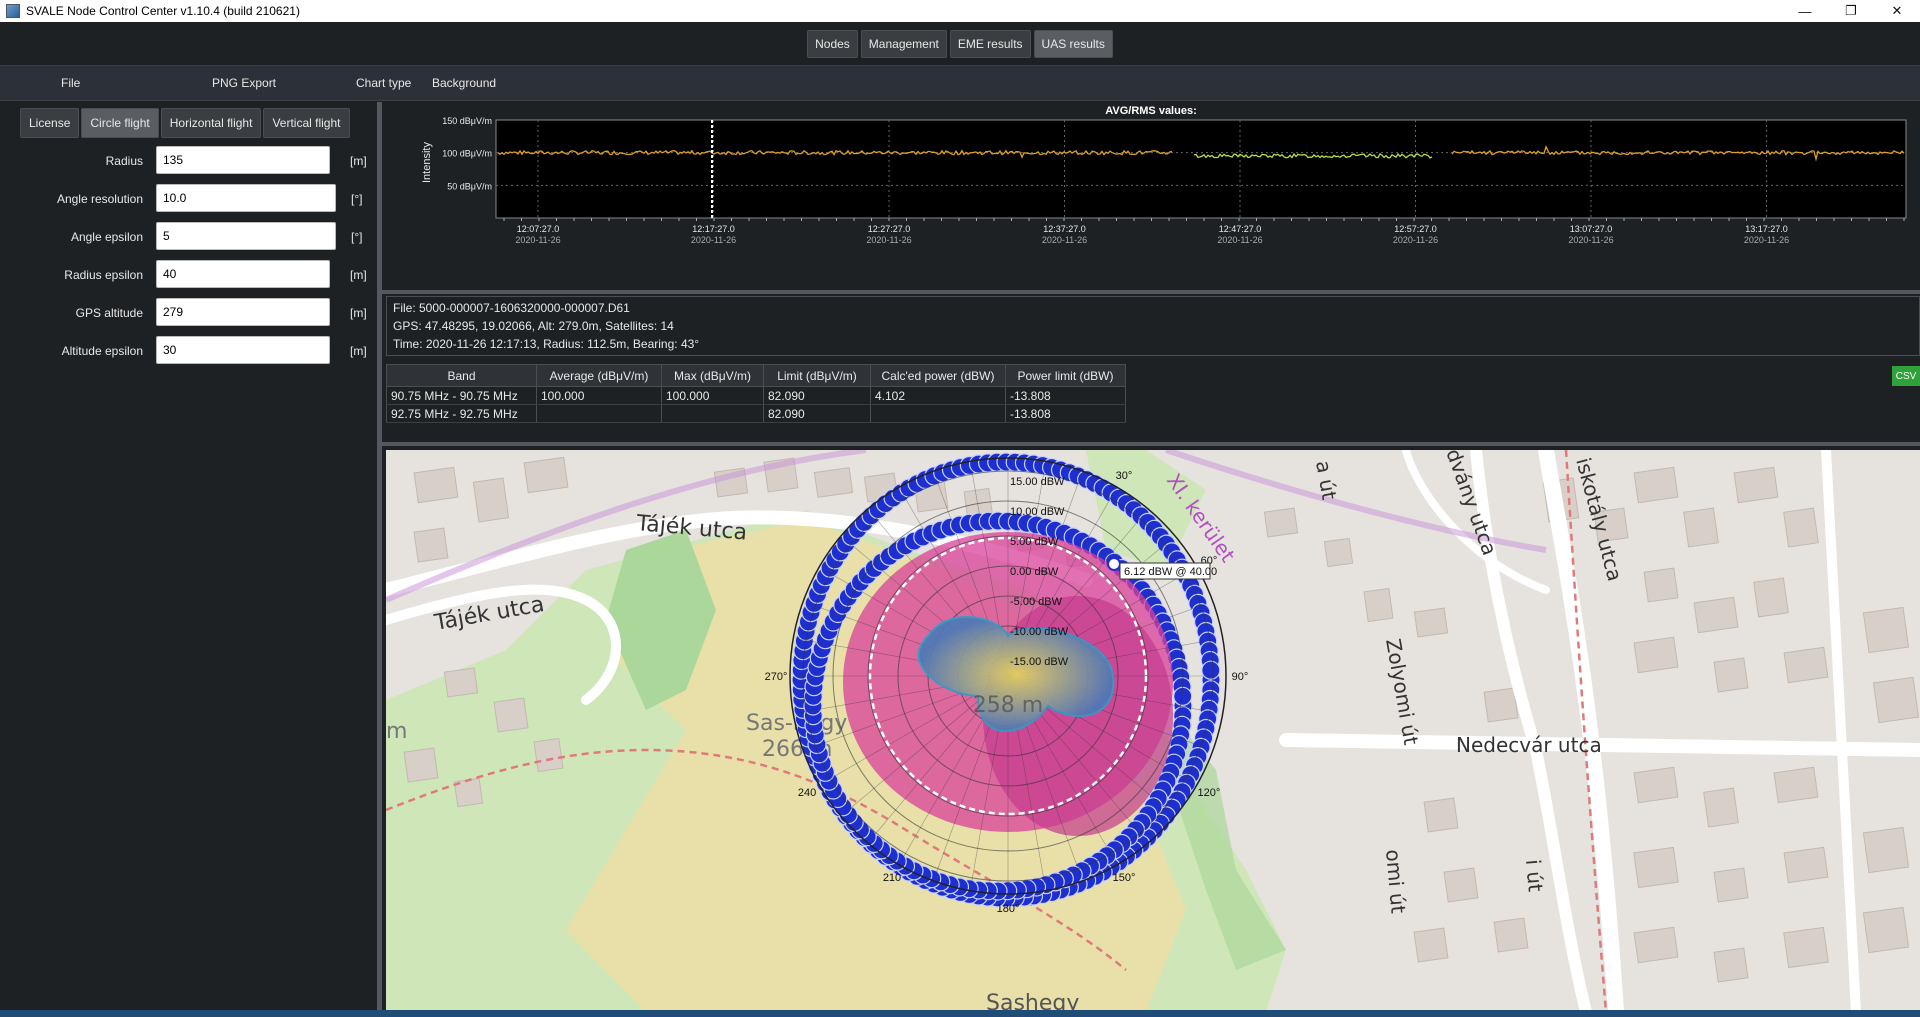 This screenshot has height=1017, width=1920. I want to click on tab-vertical-flight: Vertical flight, so click(306, 123).